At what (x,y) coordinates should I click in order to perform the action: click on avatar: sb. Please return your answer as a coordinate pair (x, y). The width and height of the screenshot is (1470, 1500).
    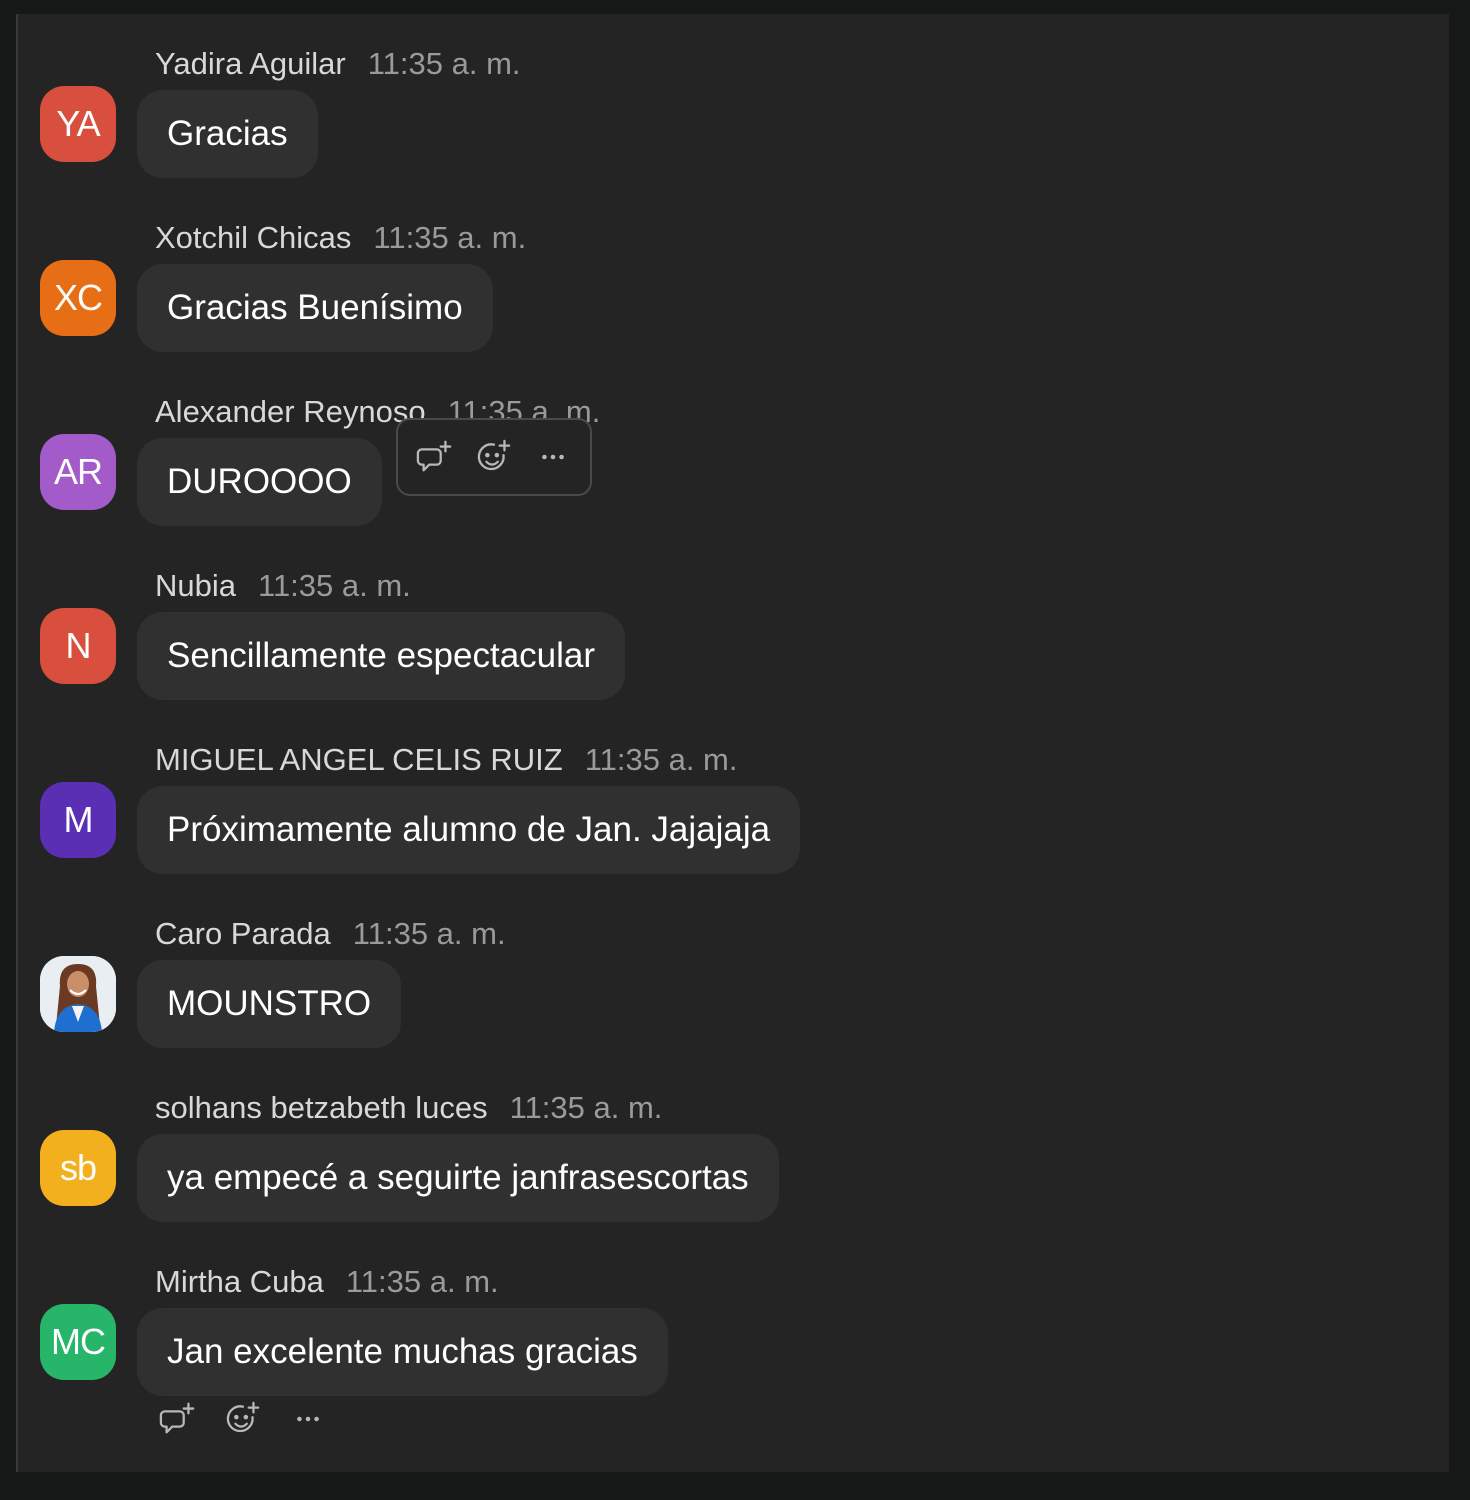
    Looking at the image, I should click on (78, 1168).